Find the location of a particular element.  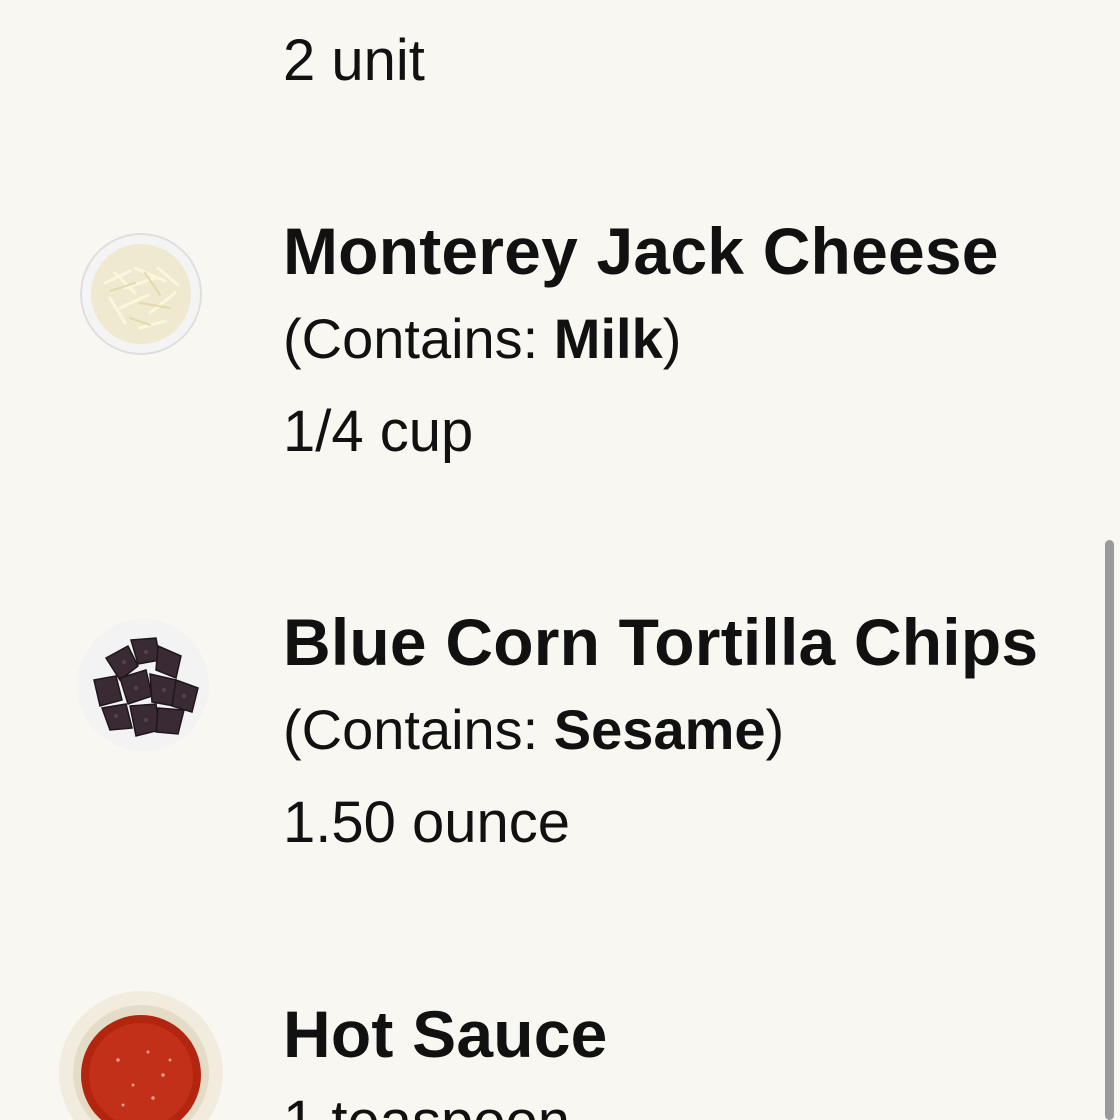

ingredient-name: Hot Sauce is located at coordinates (445, 1034).